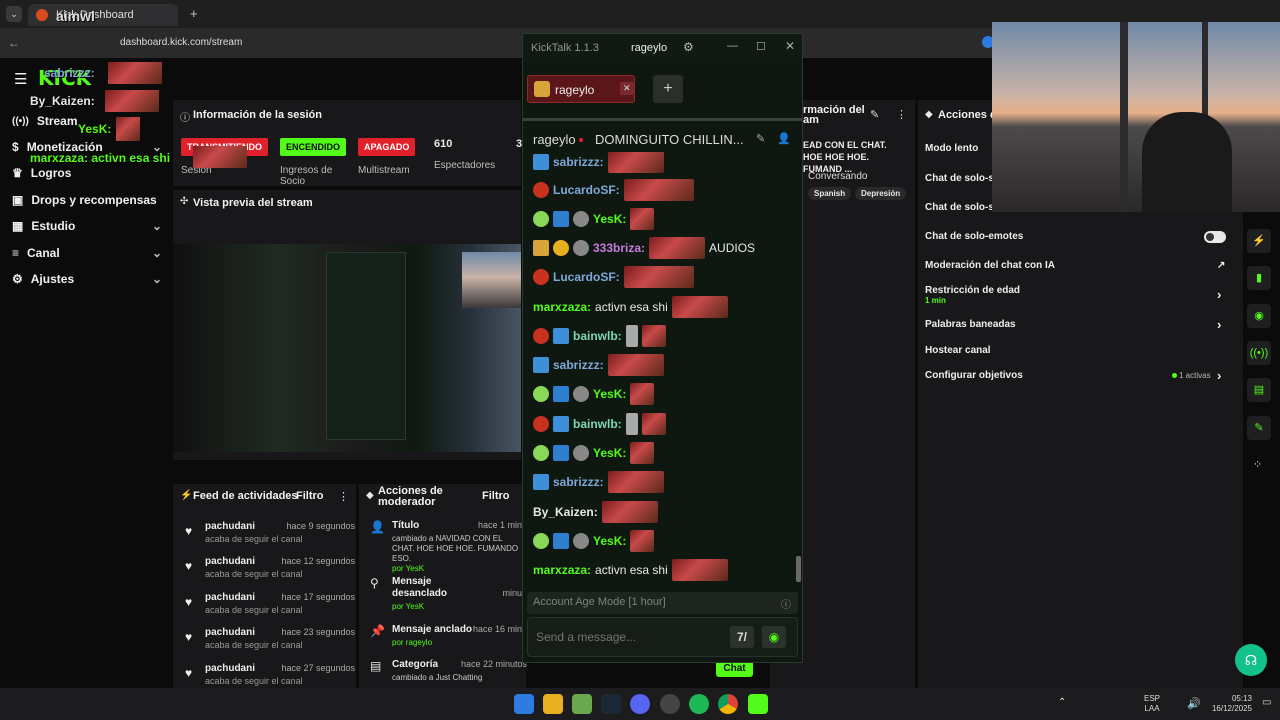 This screenshot has width=1280, height=720. What do you see at coordinates (626, 637) in the screenshot?
I see `chat-input` at bounding box center [626, 637].